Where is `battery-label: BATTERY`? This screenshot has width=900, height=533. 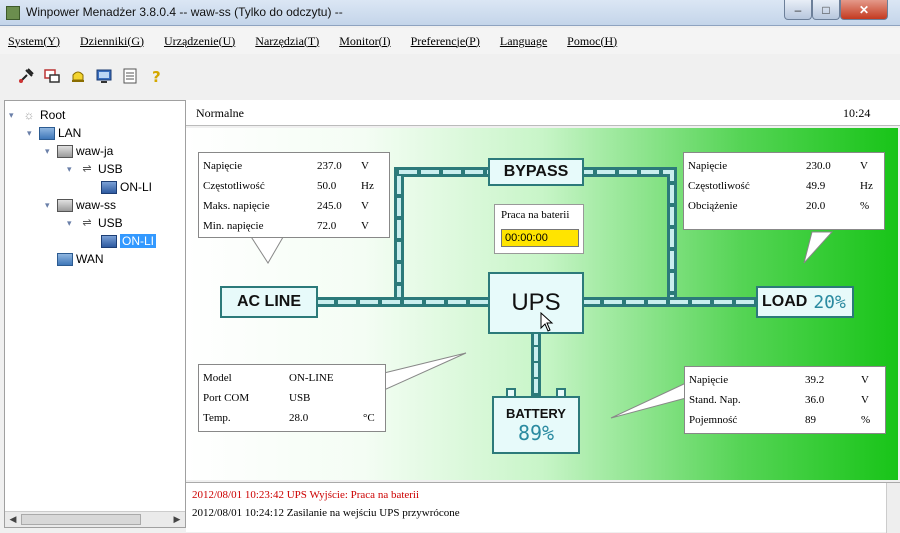 battery-label: BATTERY is located at coordinates (536, 413).